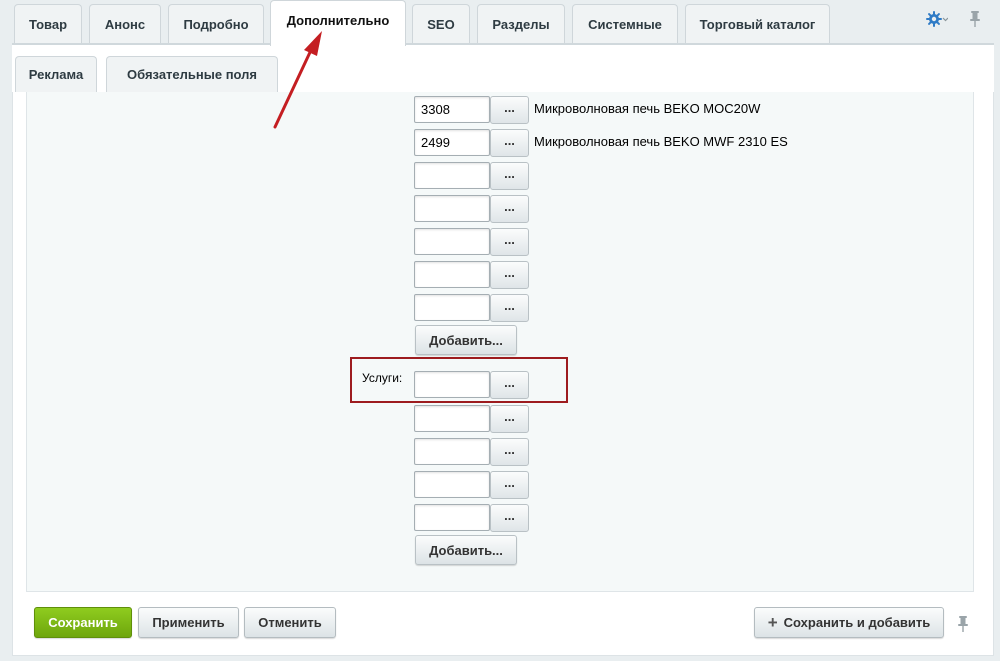 This screenshot has width=1000, height=661. I want to click on related-product-name: Микроволновая печь BEKO MWF 2310 ES, so click(661, 141).